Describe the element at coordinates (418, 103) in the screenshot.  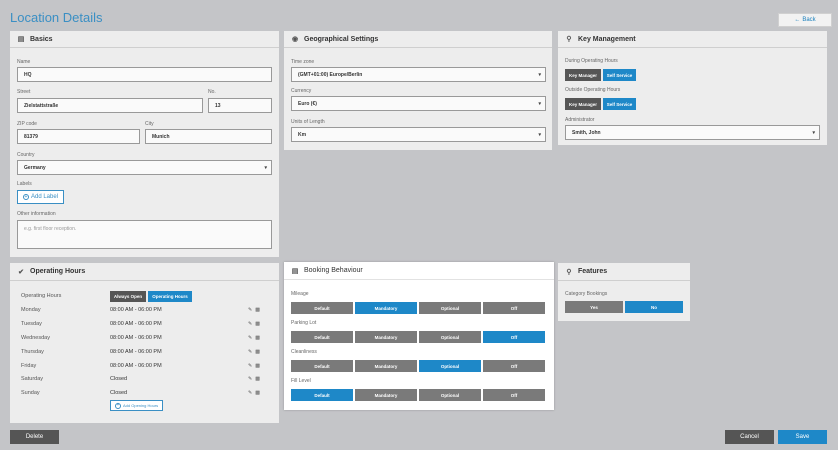
I see `currency-select: Euro (€)` at that location.